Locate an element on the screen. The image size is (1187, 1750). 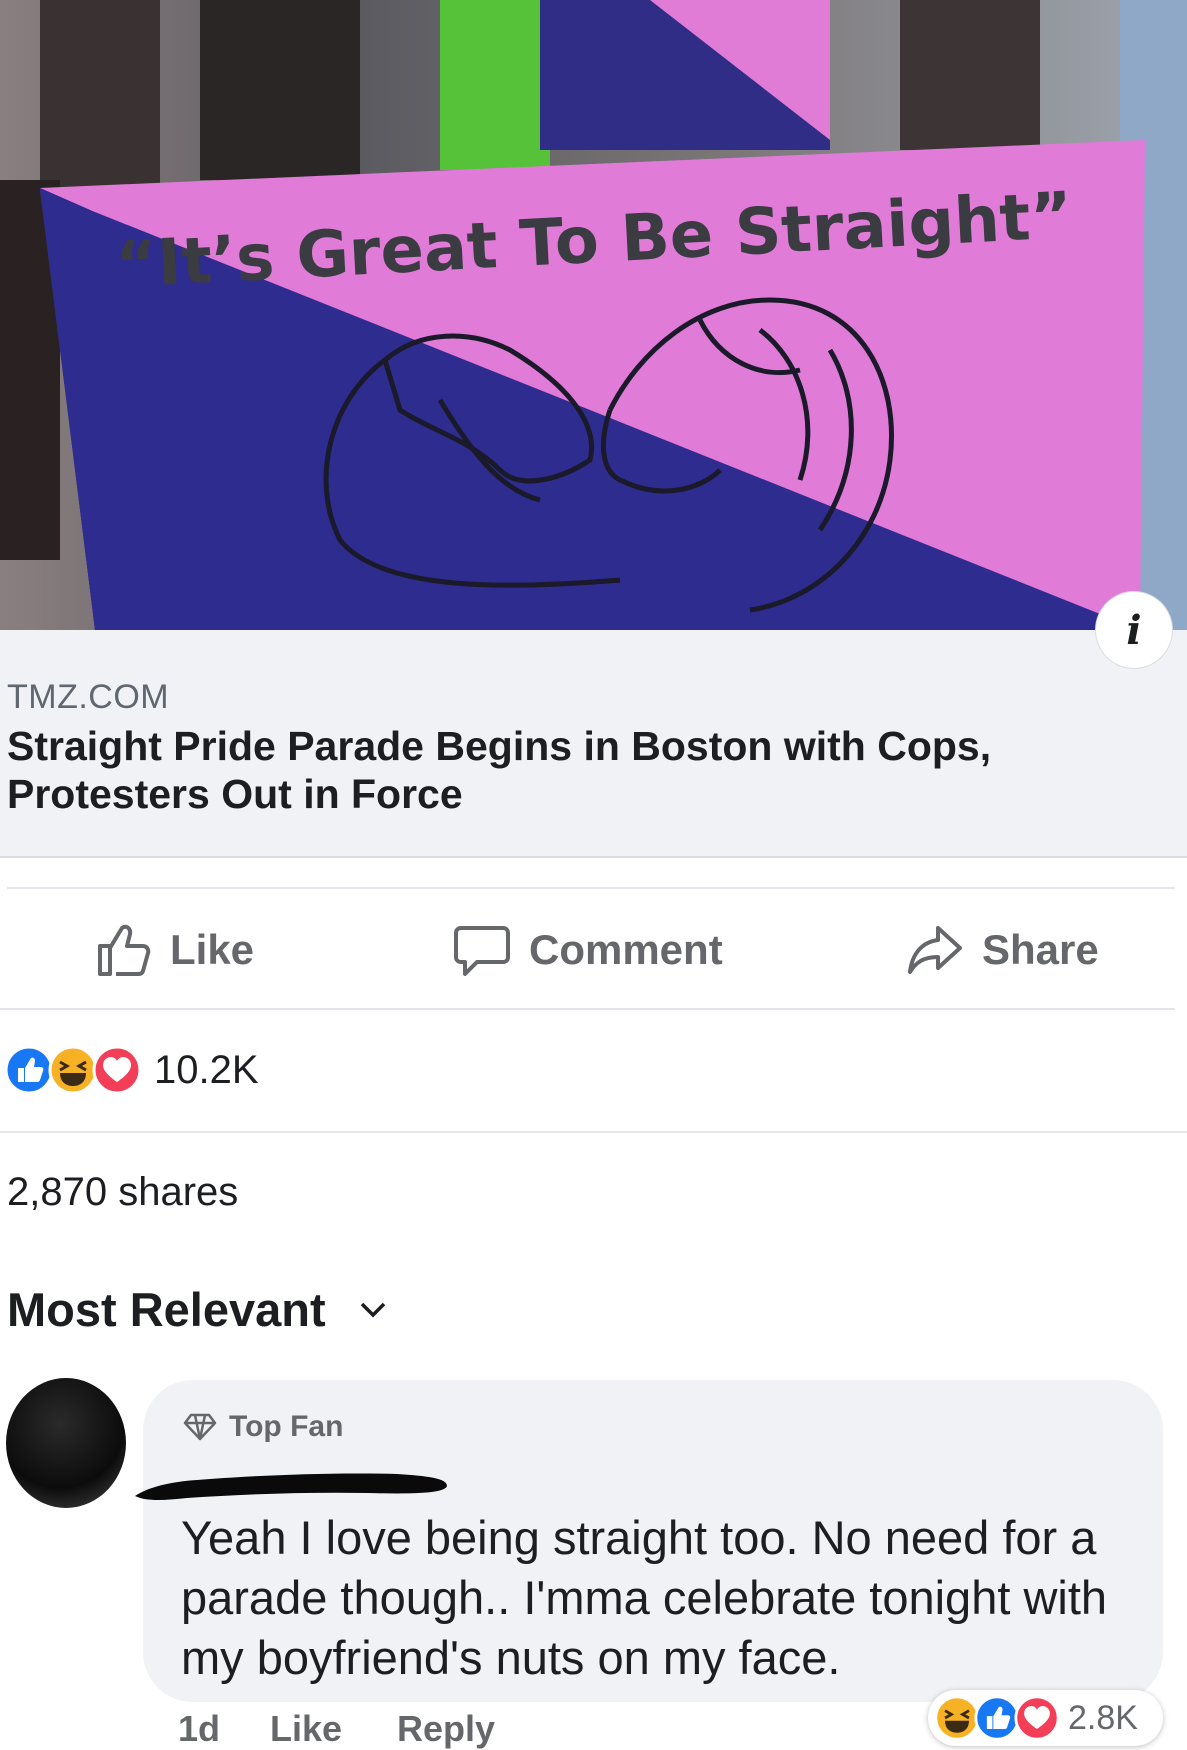
thumbs-up-icon is located at coordinates (124, 950).